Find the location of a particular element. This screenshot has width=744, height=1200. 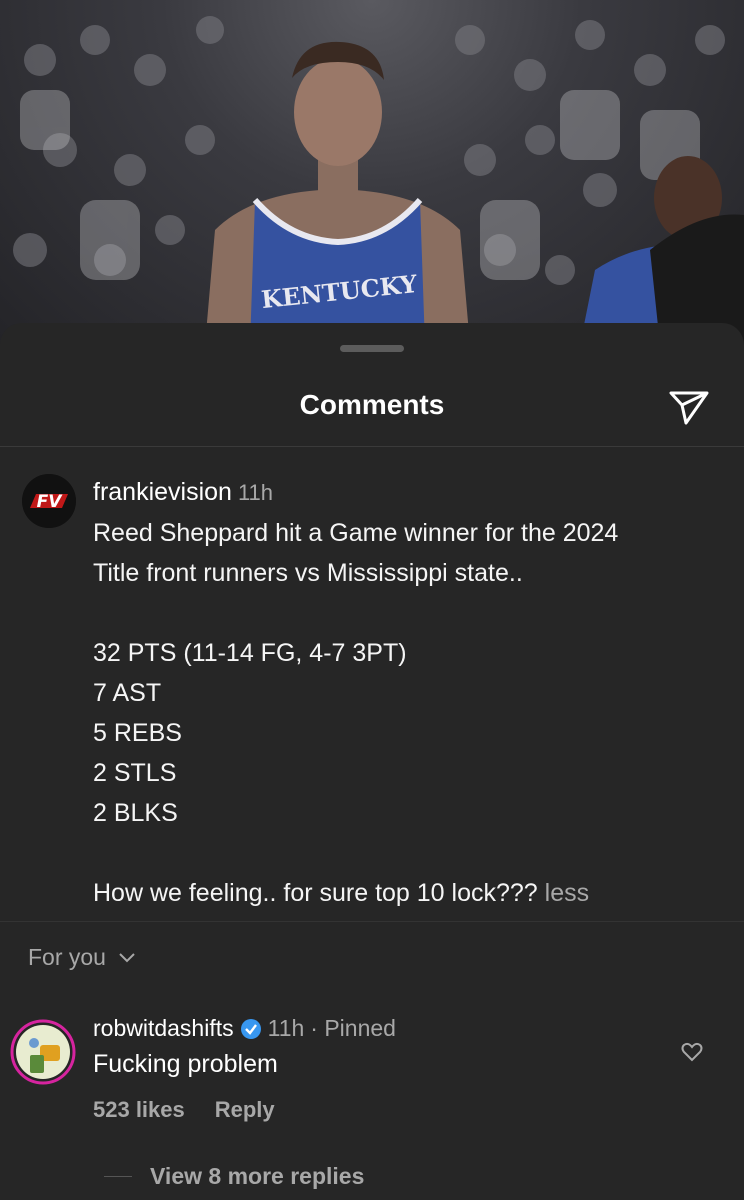

pinned-label: · Pinned is located at coordinates (353, 1028).